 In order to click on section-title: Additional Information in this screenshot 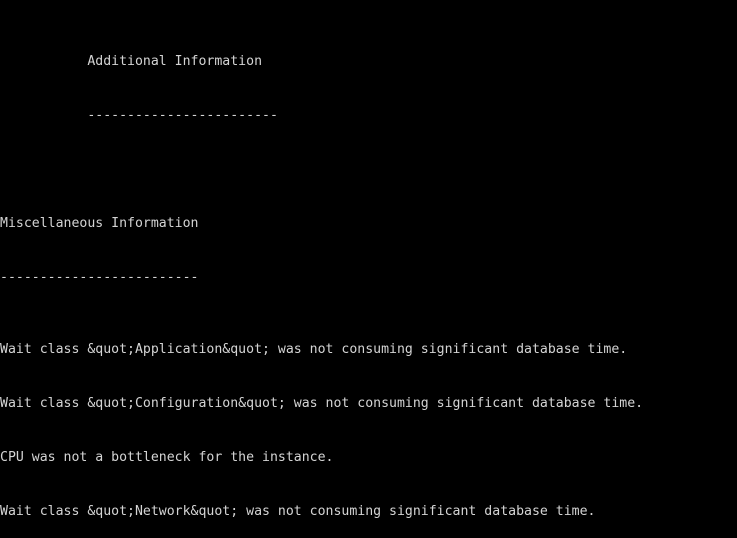, I will do `click(131, 61)`.